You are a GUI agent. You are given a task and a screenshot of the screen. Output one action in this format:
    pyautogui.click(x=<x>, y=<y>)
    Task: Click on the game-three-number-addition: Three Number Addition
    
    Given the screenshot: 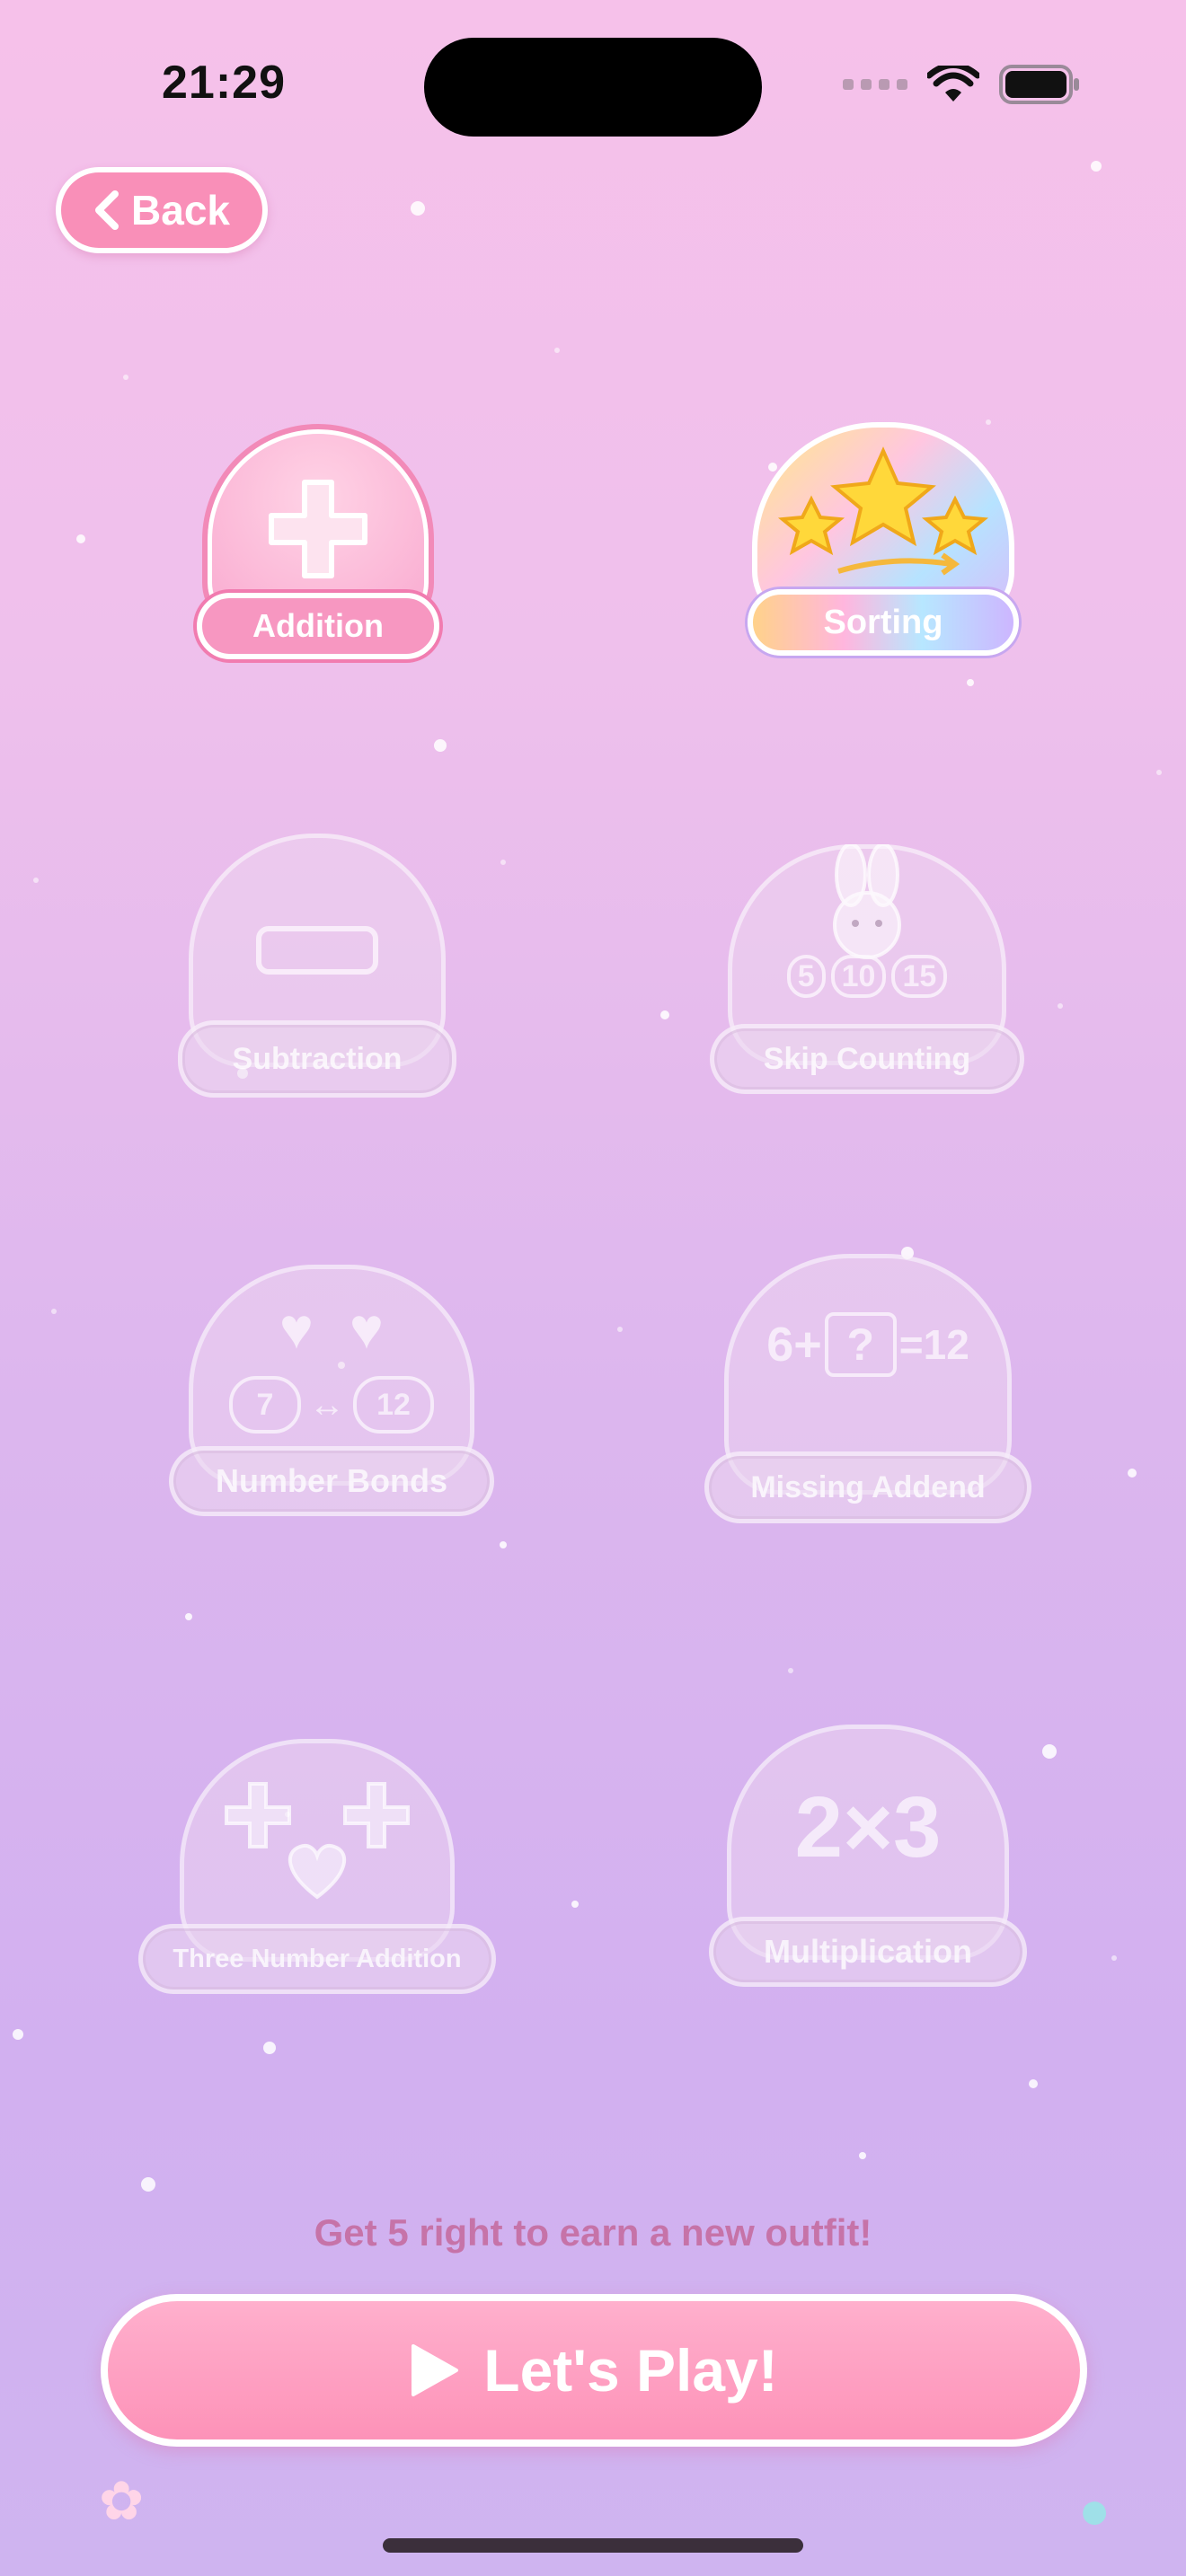 What is the action you would take?
    pyautogui.click(x=317, y=1867)
    